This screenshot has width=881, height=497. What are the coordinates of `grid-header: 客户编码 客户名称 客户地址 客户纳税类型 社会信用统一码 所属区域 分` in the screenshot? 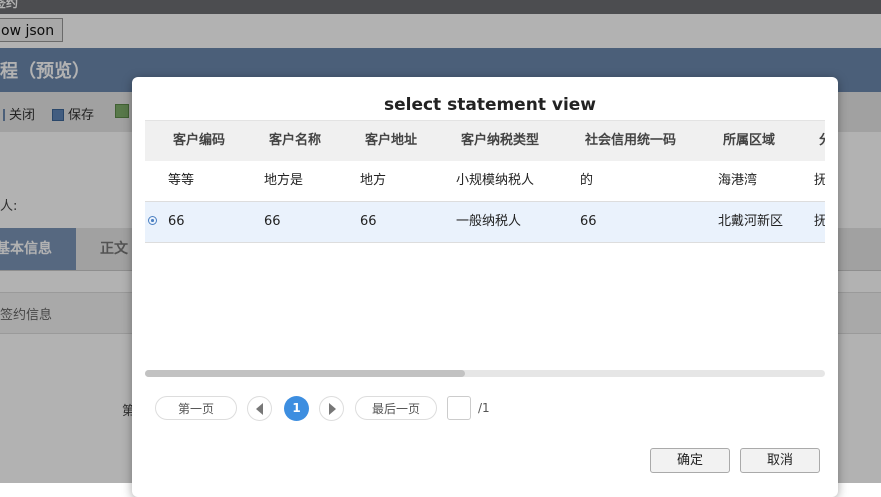 It's located at (485, 141).